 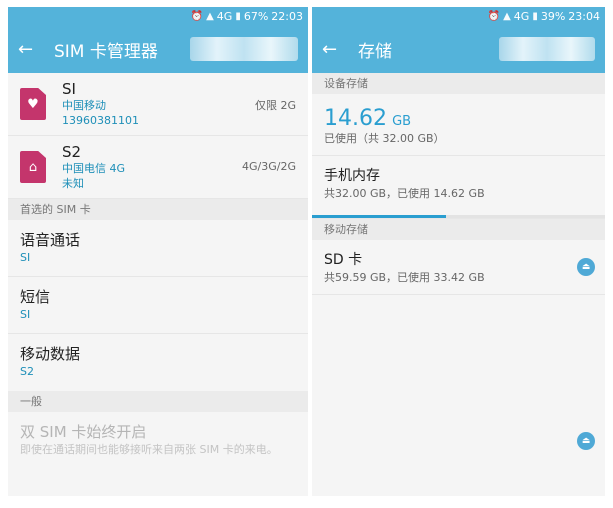 I want to click on battery-percent: 67%, so click(x=256, y=16).